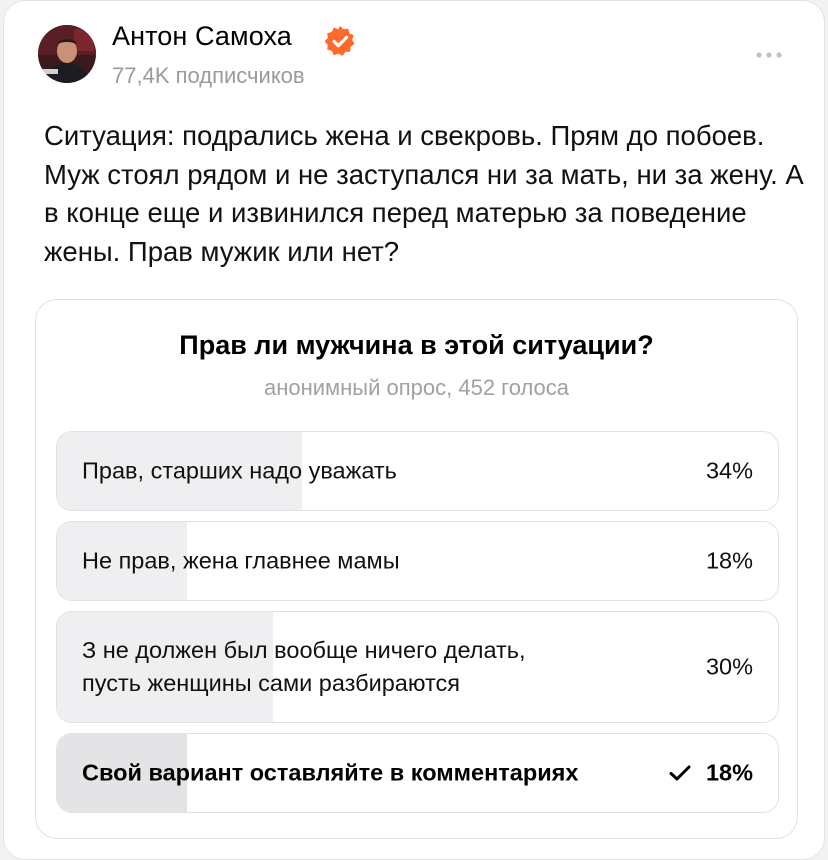 This screenshot has width=828, height=860. Describe the element at coordinates (340, 41) in the screenshot. I see `verified-badge-icon` at that location.